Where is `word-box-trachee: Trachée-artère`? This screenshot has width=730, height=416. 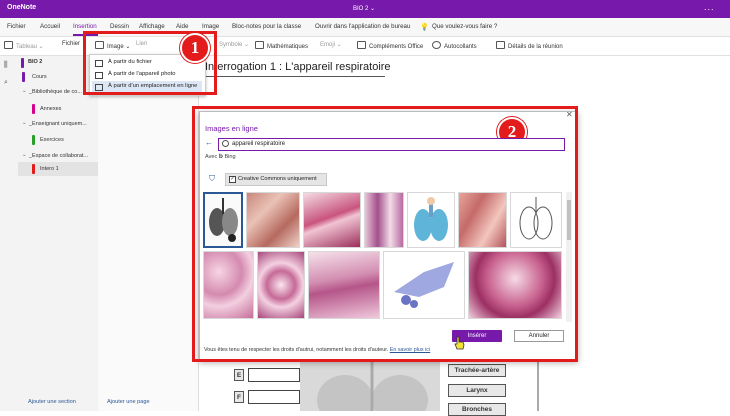 word-box-trachee: Trachée-artère is located at coordinates (477, 370).